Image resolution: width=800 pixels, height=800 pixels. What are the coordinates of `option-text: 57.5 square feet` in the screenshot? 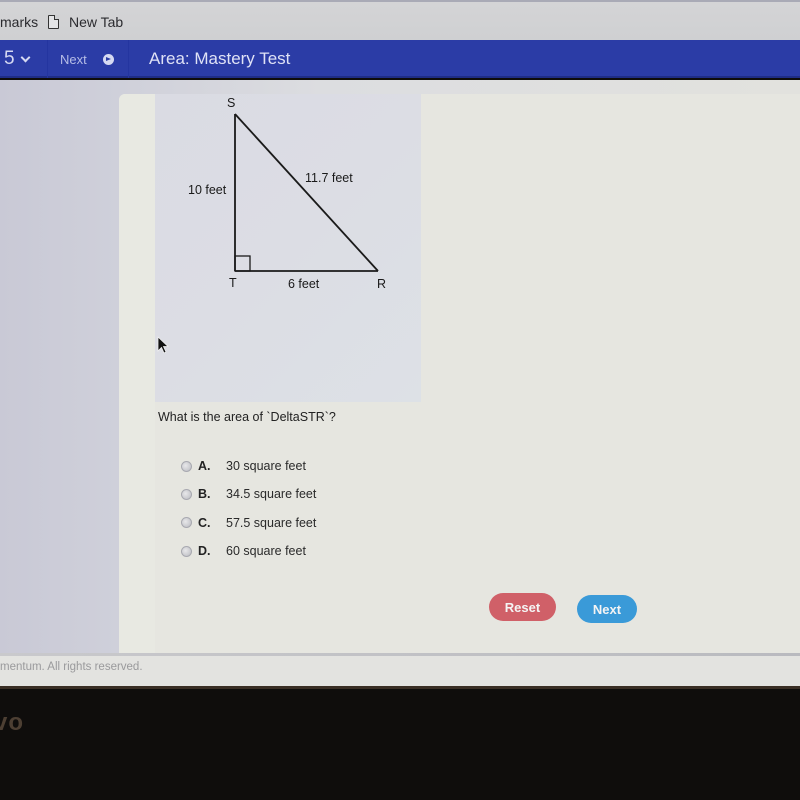 It's located at (271, 522).